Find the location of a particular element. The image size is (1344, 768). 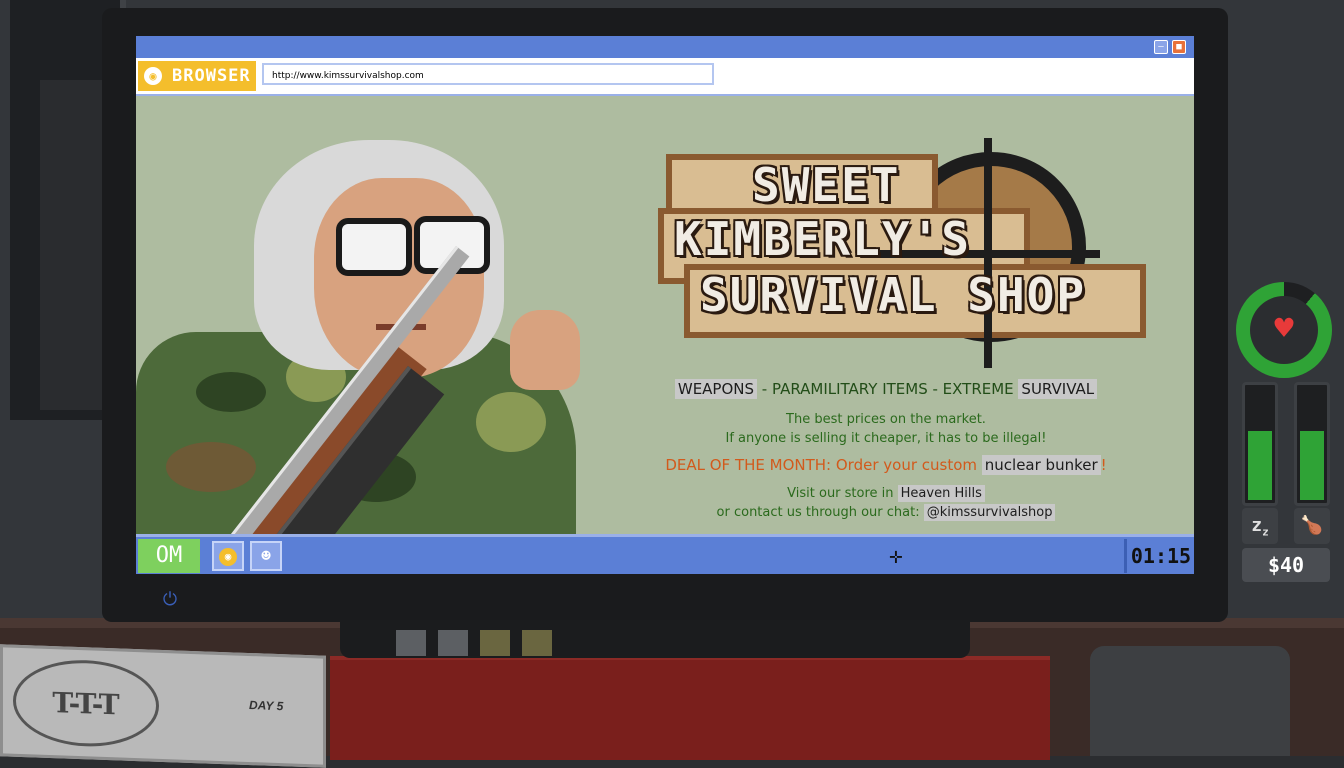

chat-handle-link: @kimssurvivalshop is located at coordinates (989, 512).